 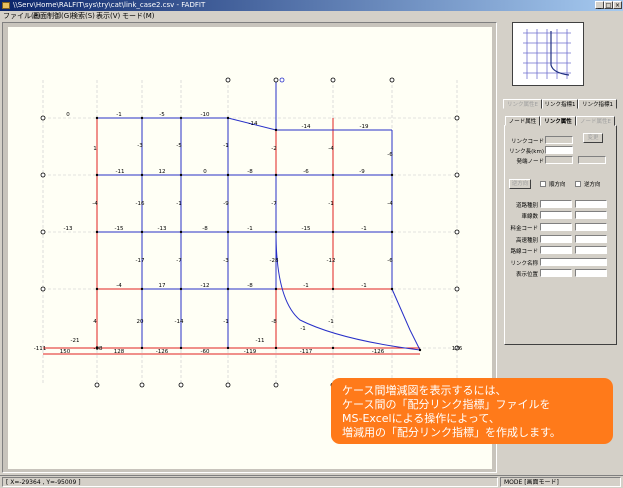 I want to click on link-value-label: -13, so click(x=68, y=229).